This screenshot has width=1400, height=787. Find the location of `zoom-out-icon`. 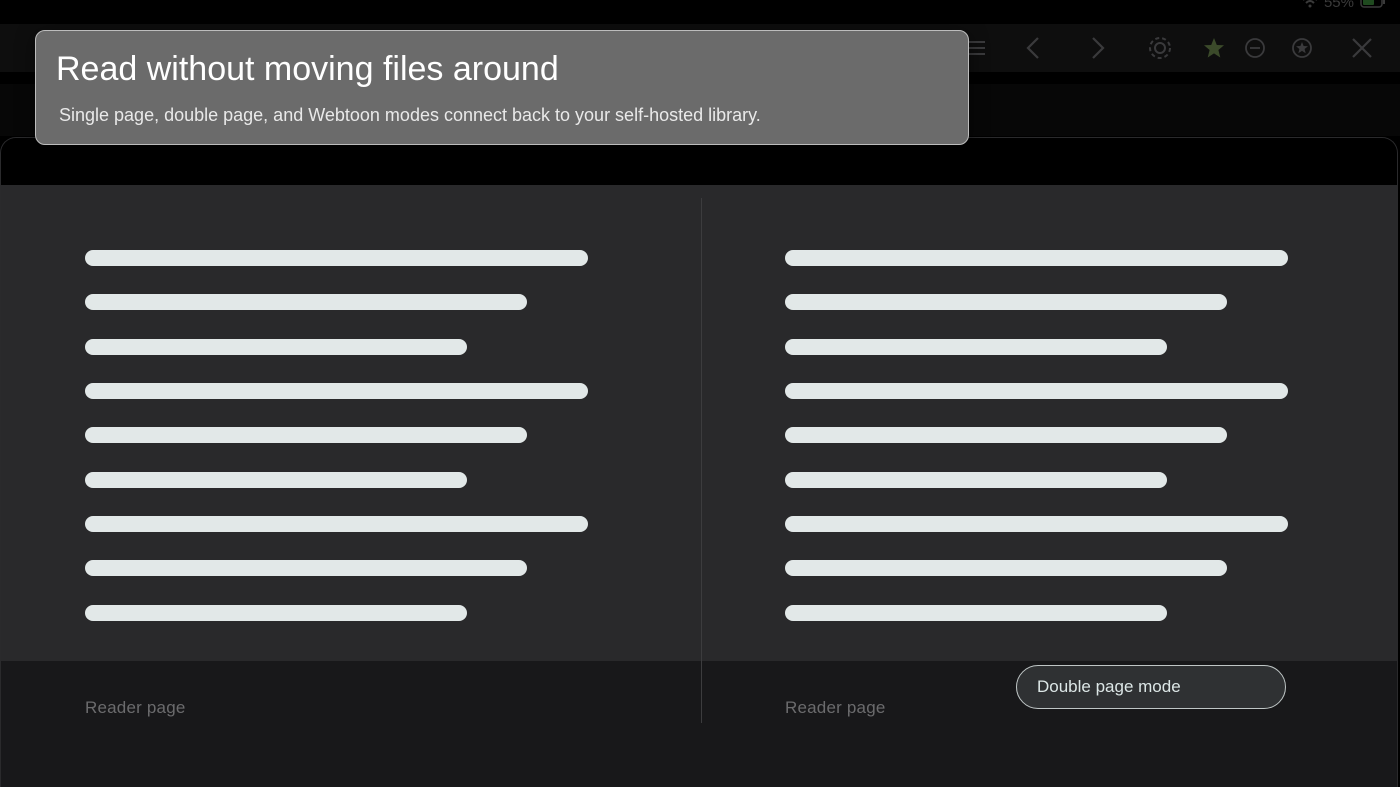

zoom-out-icon is located at coordinates (1255, 48).